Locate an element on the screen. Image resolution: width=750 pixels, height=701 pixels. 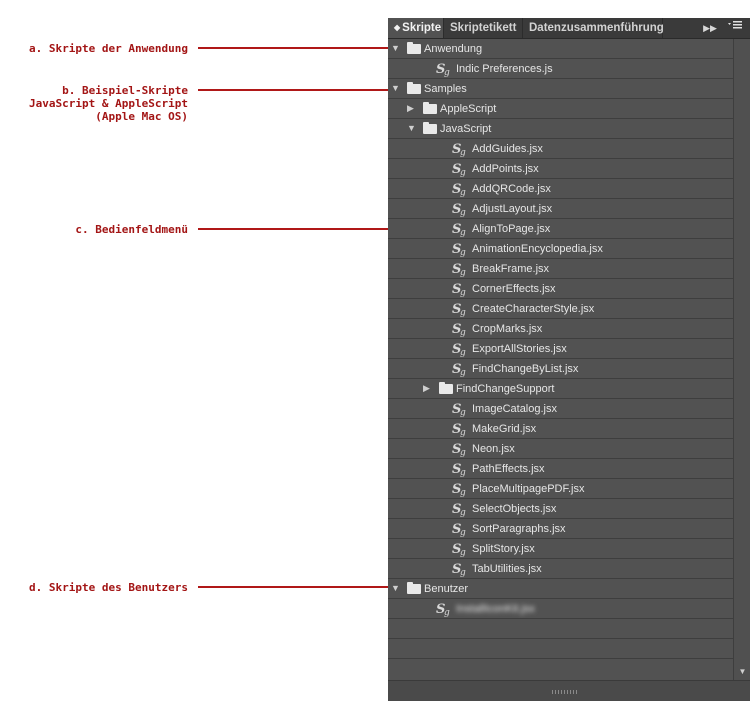
panel-bottom-bar is located at coordinates (569, 690).